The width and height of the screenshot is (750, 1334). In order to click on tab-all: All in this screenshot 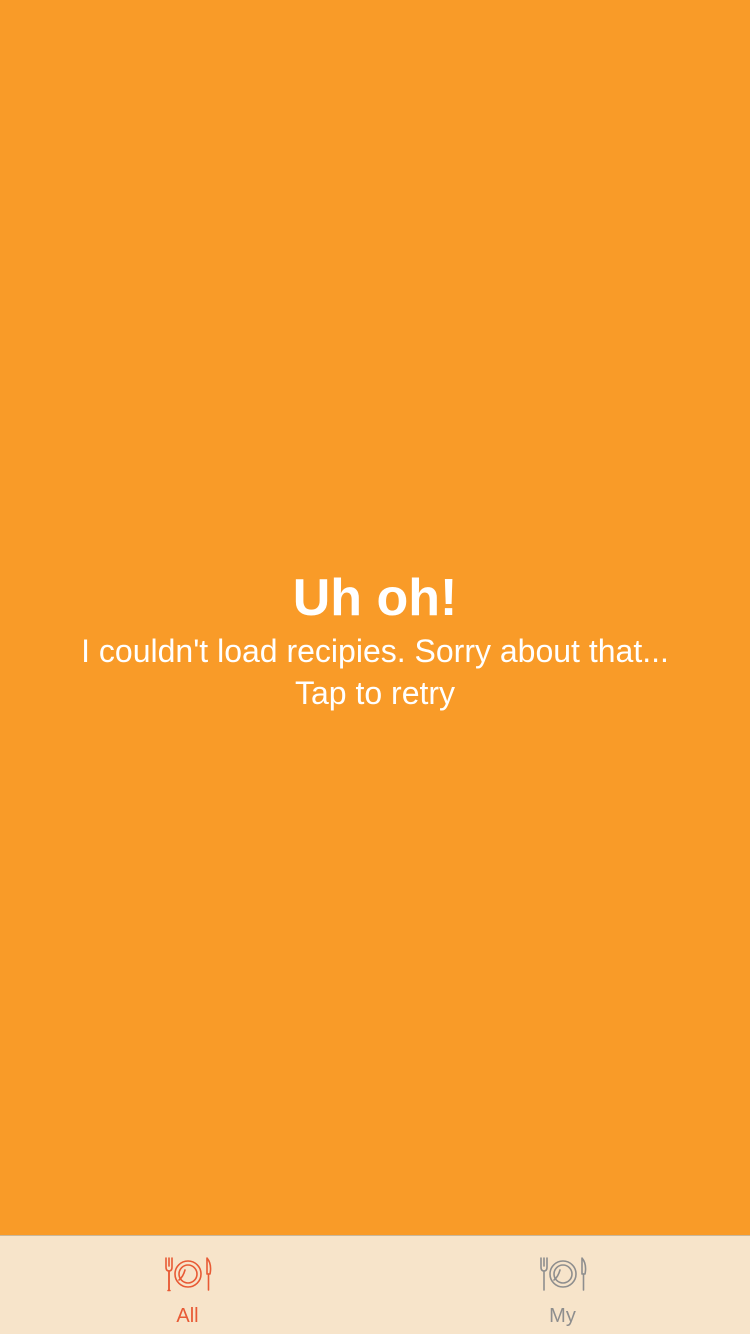, I will do `click(187, 1285)`.